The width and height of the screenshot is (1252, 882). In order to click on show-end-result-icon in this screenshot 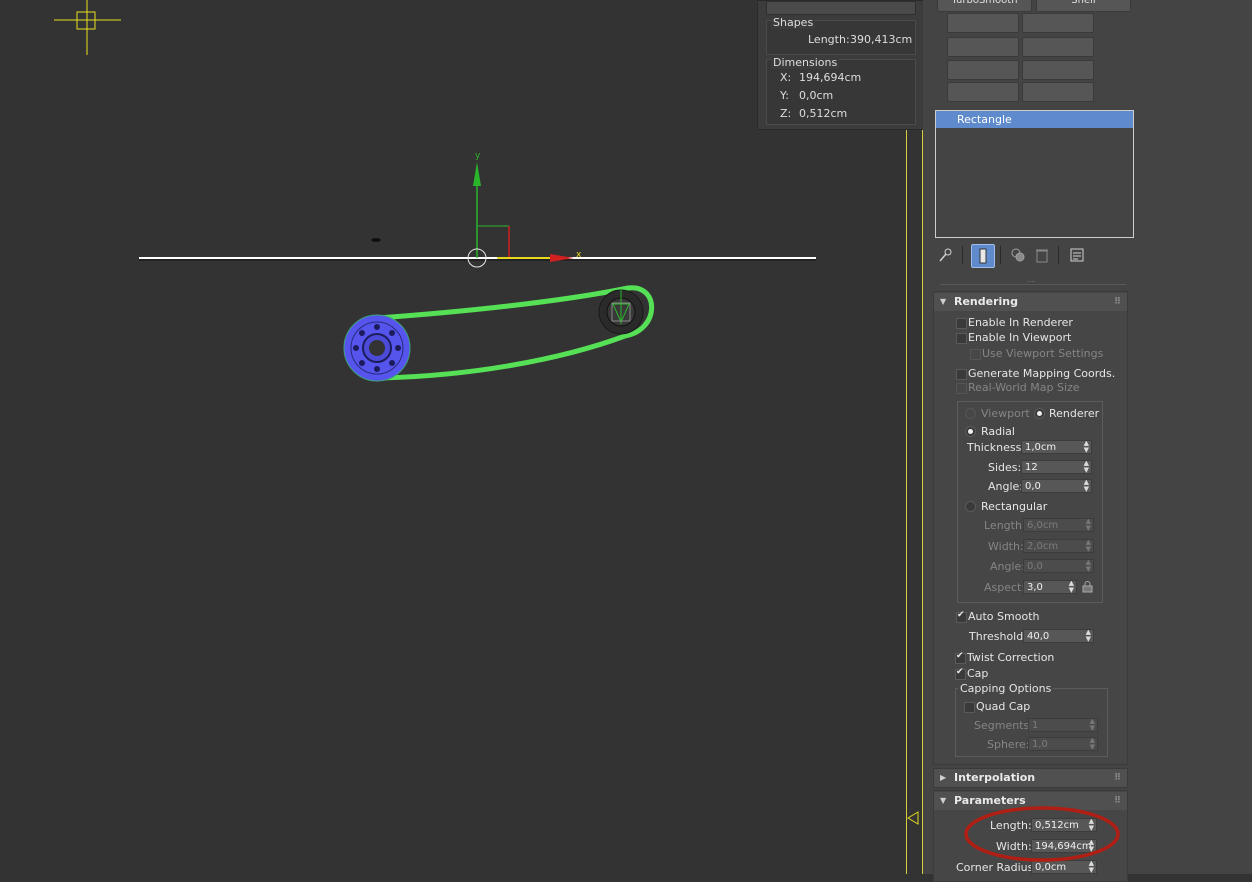, I will do `click(983, 256)`.